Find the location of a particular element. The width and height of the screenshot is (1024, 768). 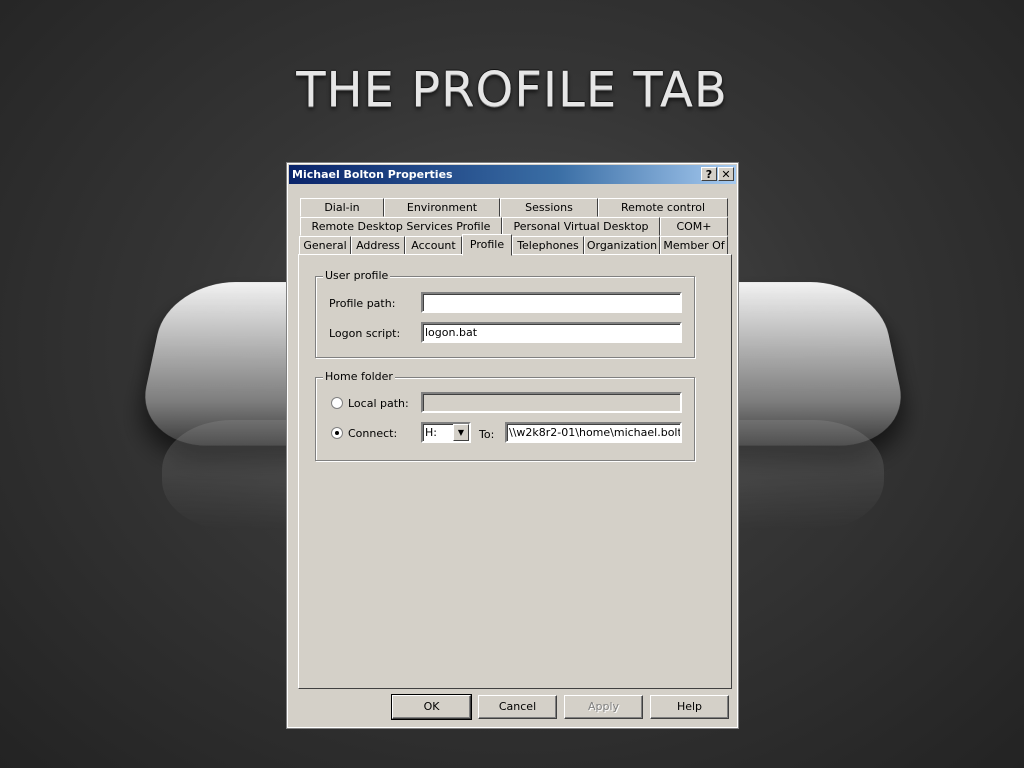

drive-letter-value: H: is located at coordinates (431, 432).